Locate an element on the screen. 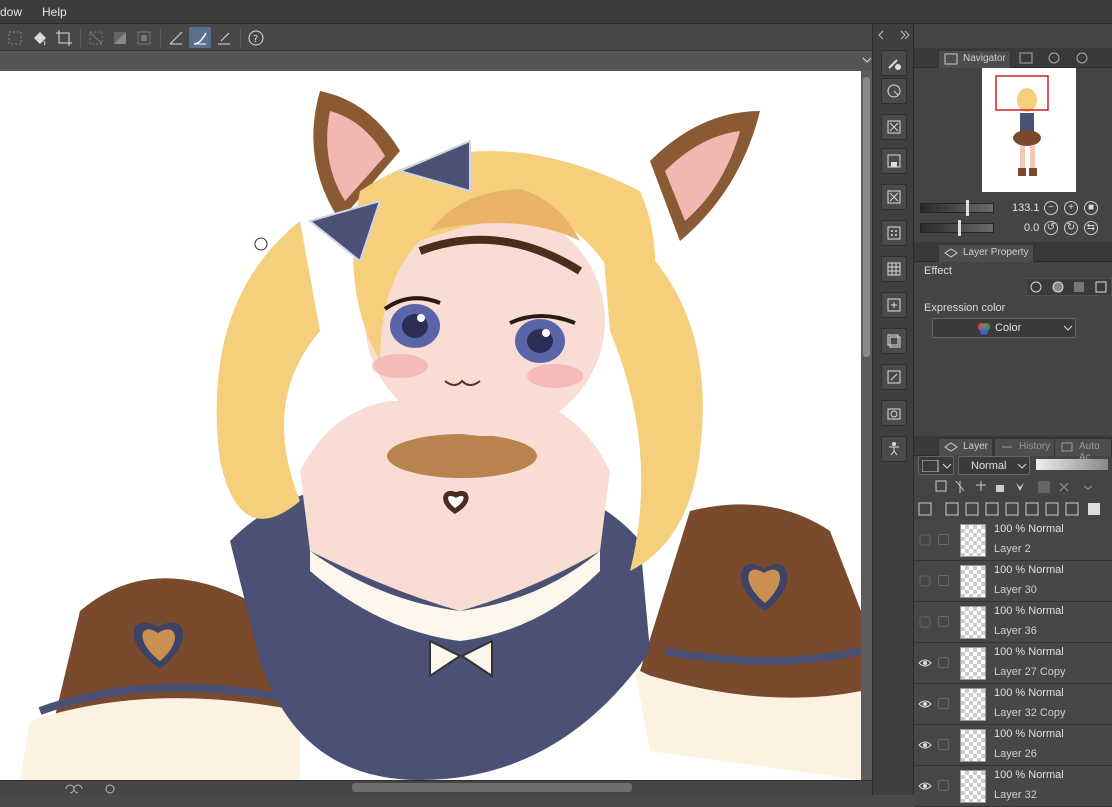  zoom-out-icon: − is located at coordinates (1051, 208).